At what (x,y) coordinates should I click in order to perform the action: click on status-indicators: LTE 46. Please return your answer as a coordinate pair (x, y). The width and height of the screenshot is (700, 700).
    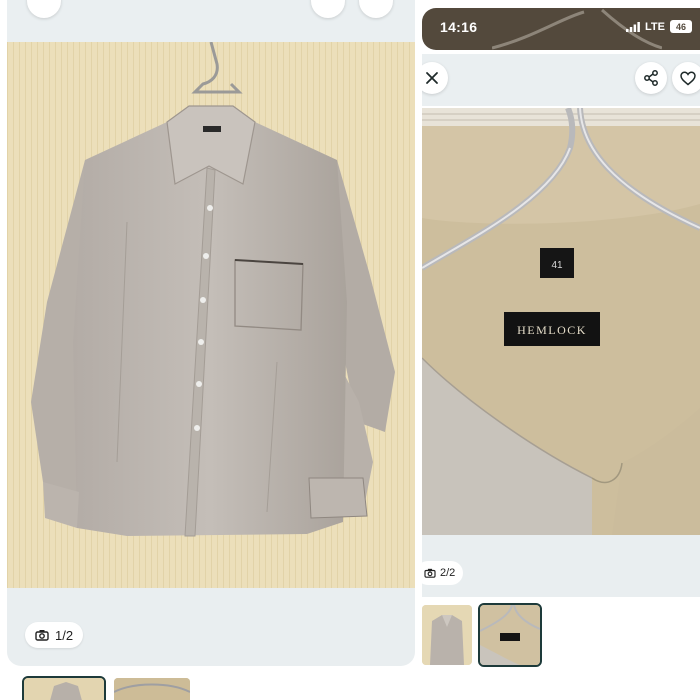
    Looking at the image, I should click on (659, 26).